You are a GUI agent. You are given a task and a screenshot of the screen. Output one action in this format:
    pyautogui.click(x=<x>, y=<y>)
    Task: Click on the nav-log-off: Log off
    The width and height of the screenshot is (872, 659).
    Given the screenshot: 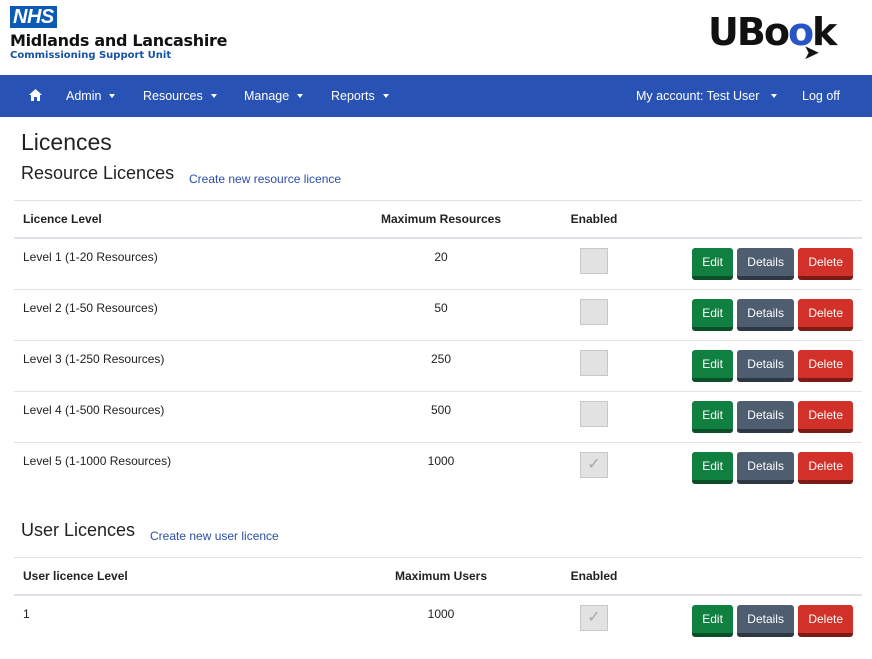 What is the action you would take?
    pyautogui.click(x=821, y=96)
    